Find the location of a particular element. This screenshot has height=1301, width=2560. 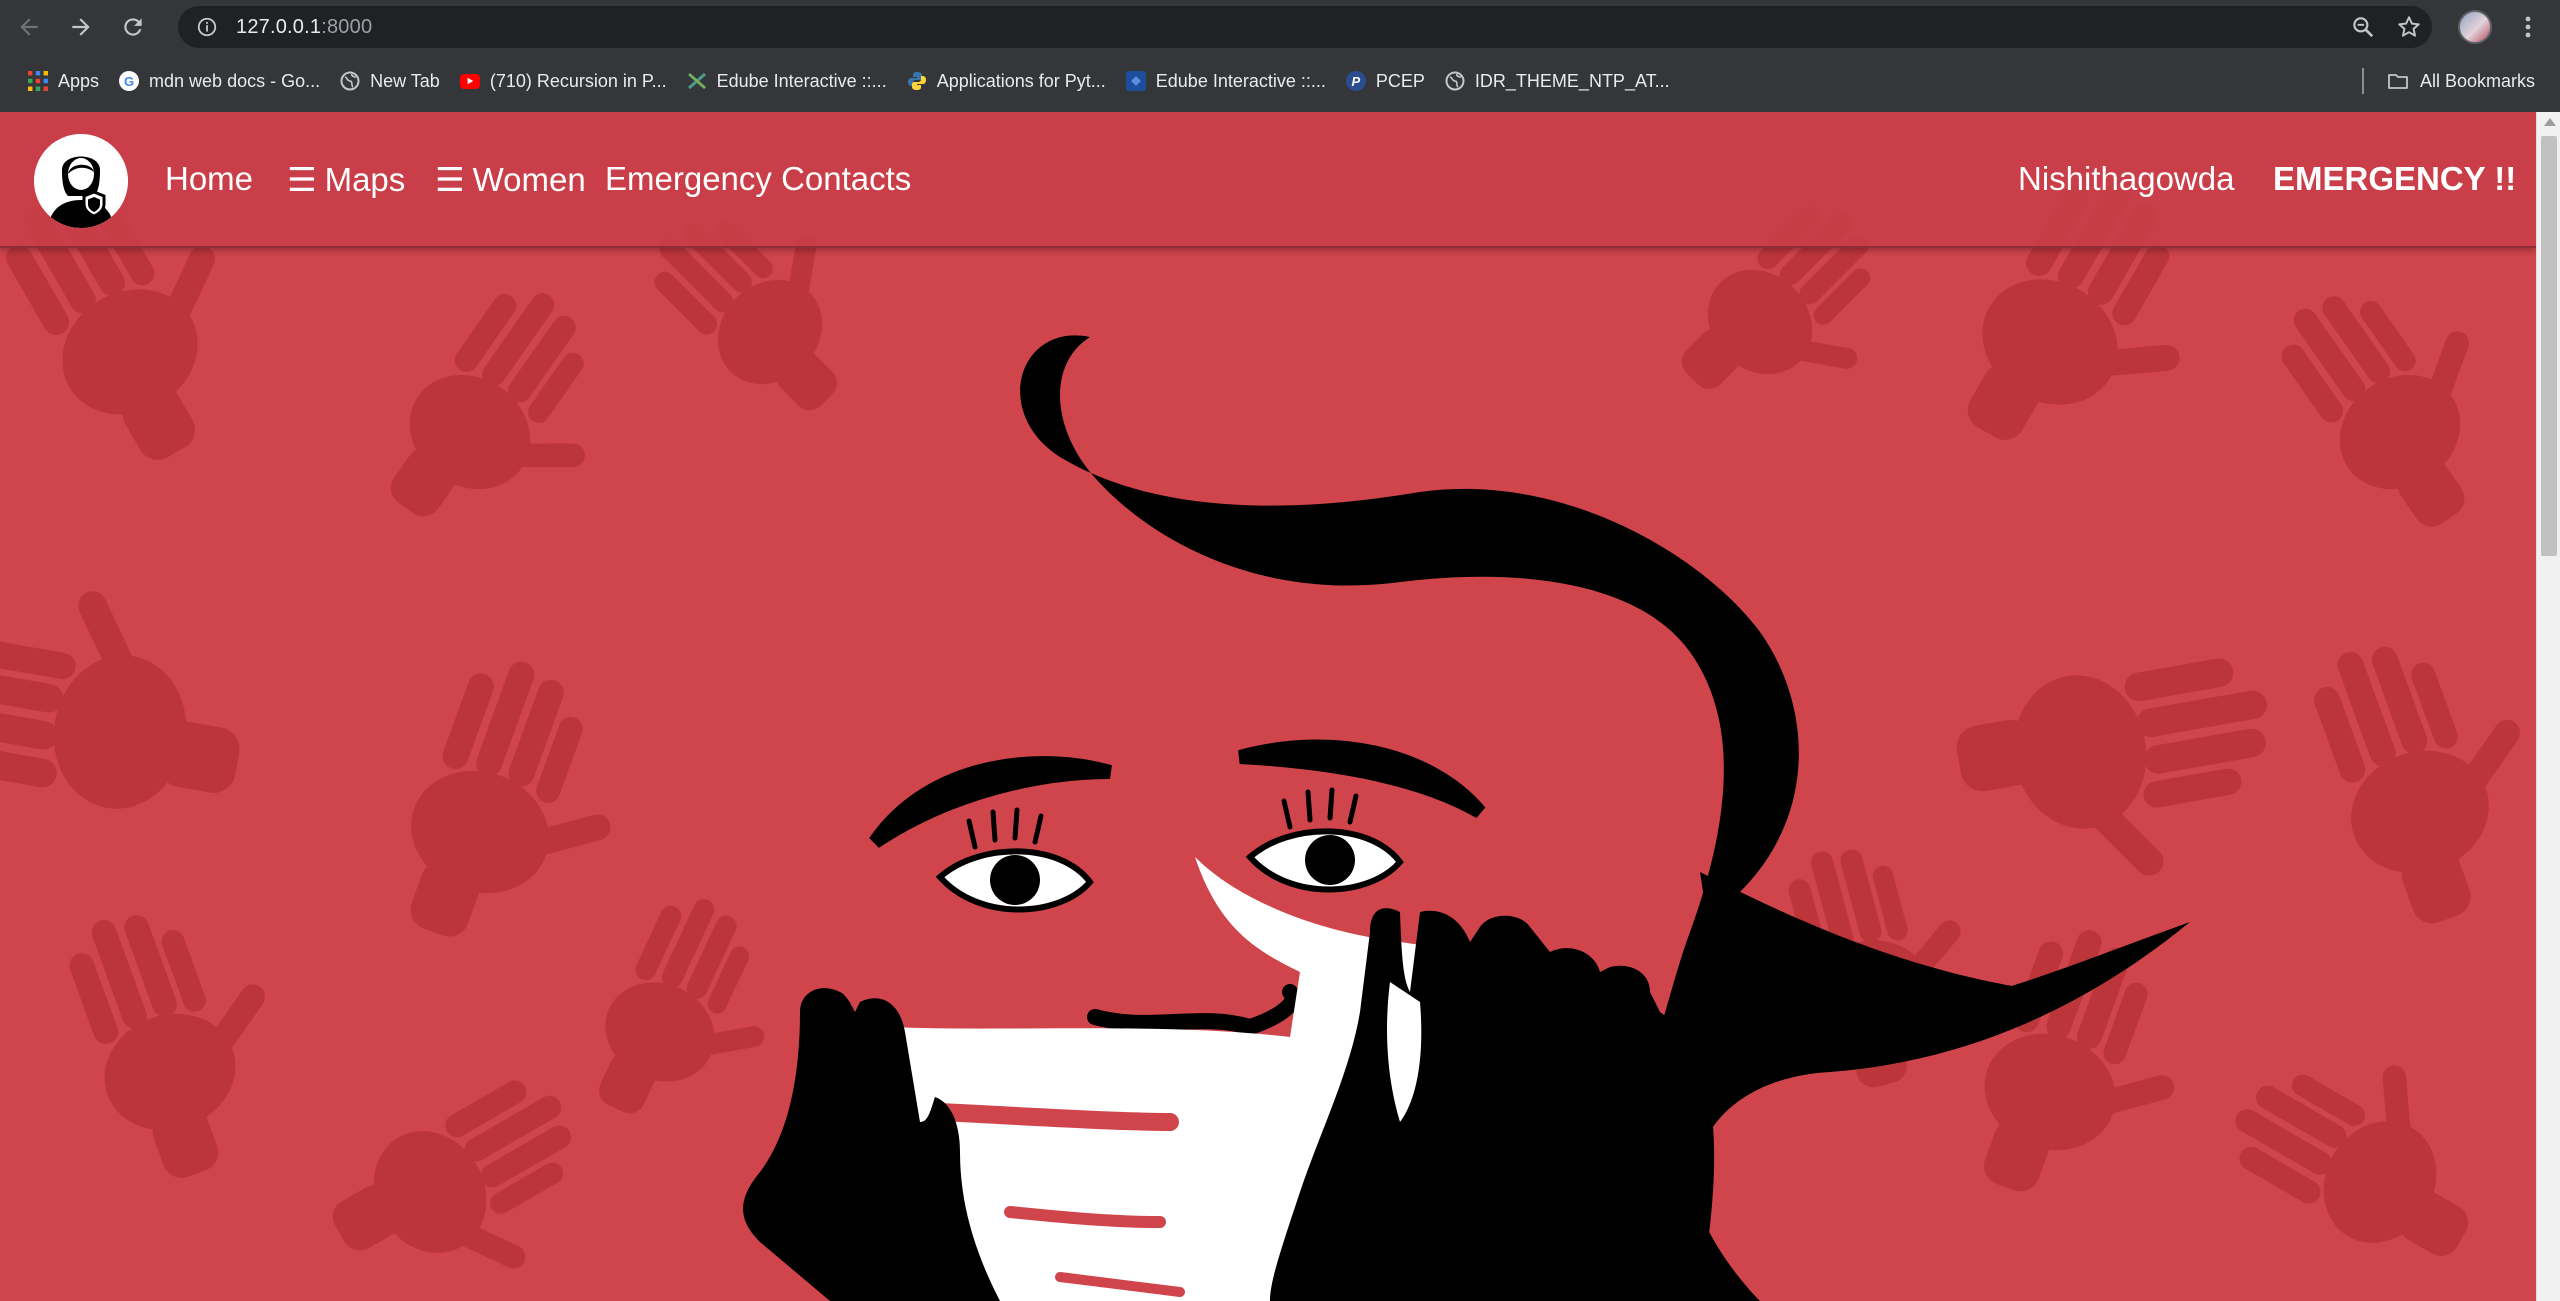

left-eye is located at coordinates (1014, 860).